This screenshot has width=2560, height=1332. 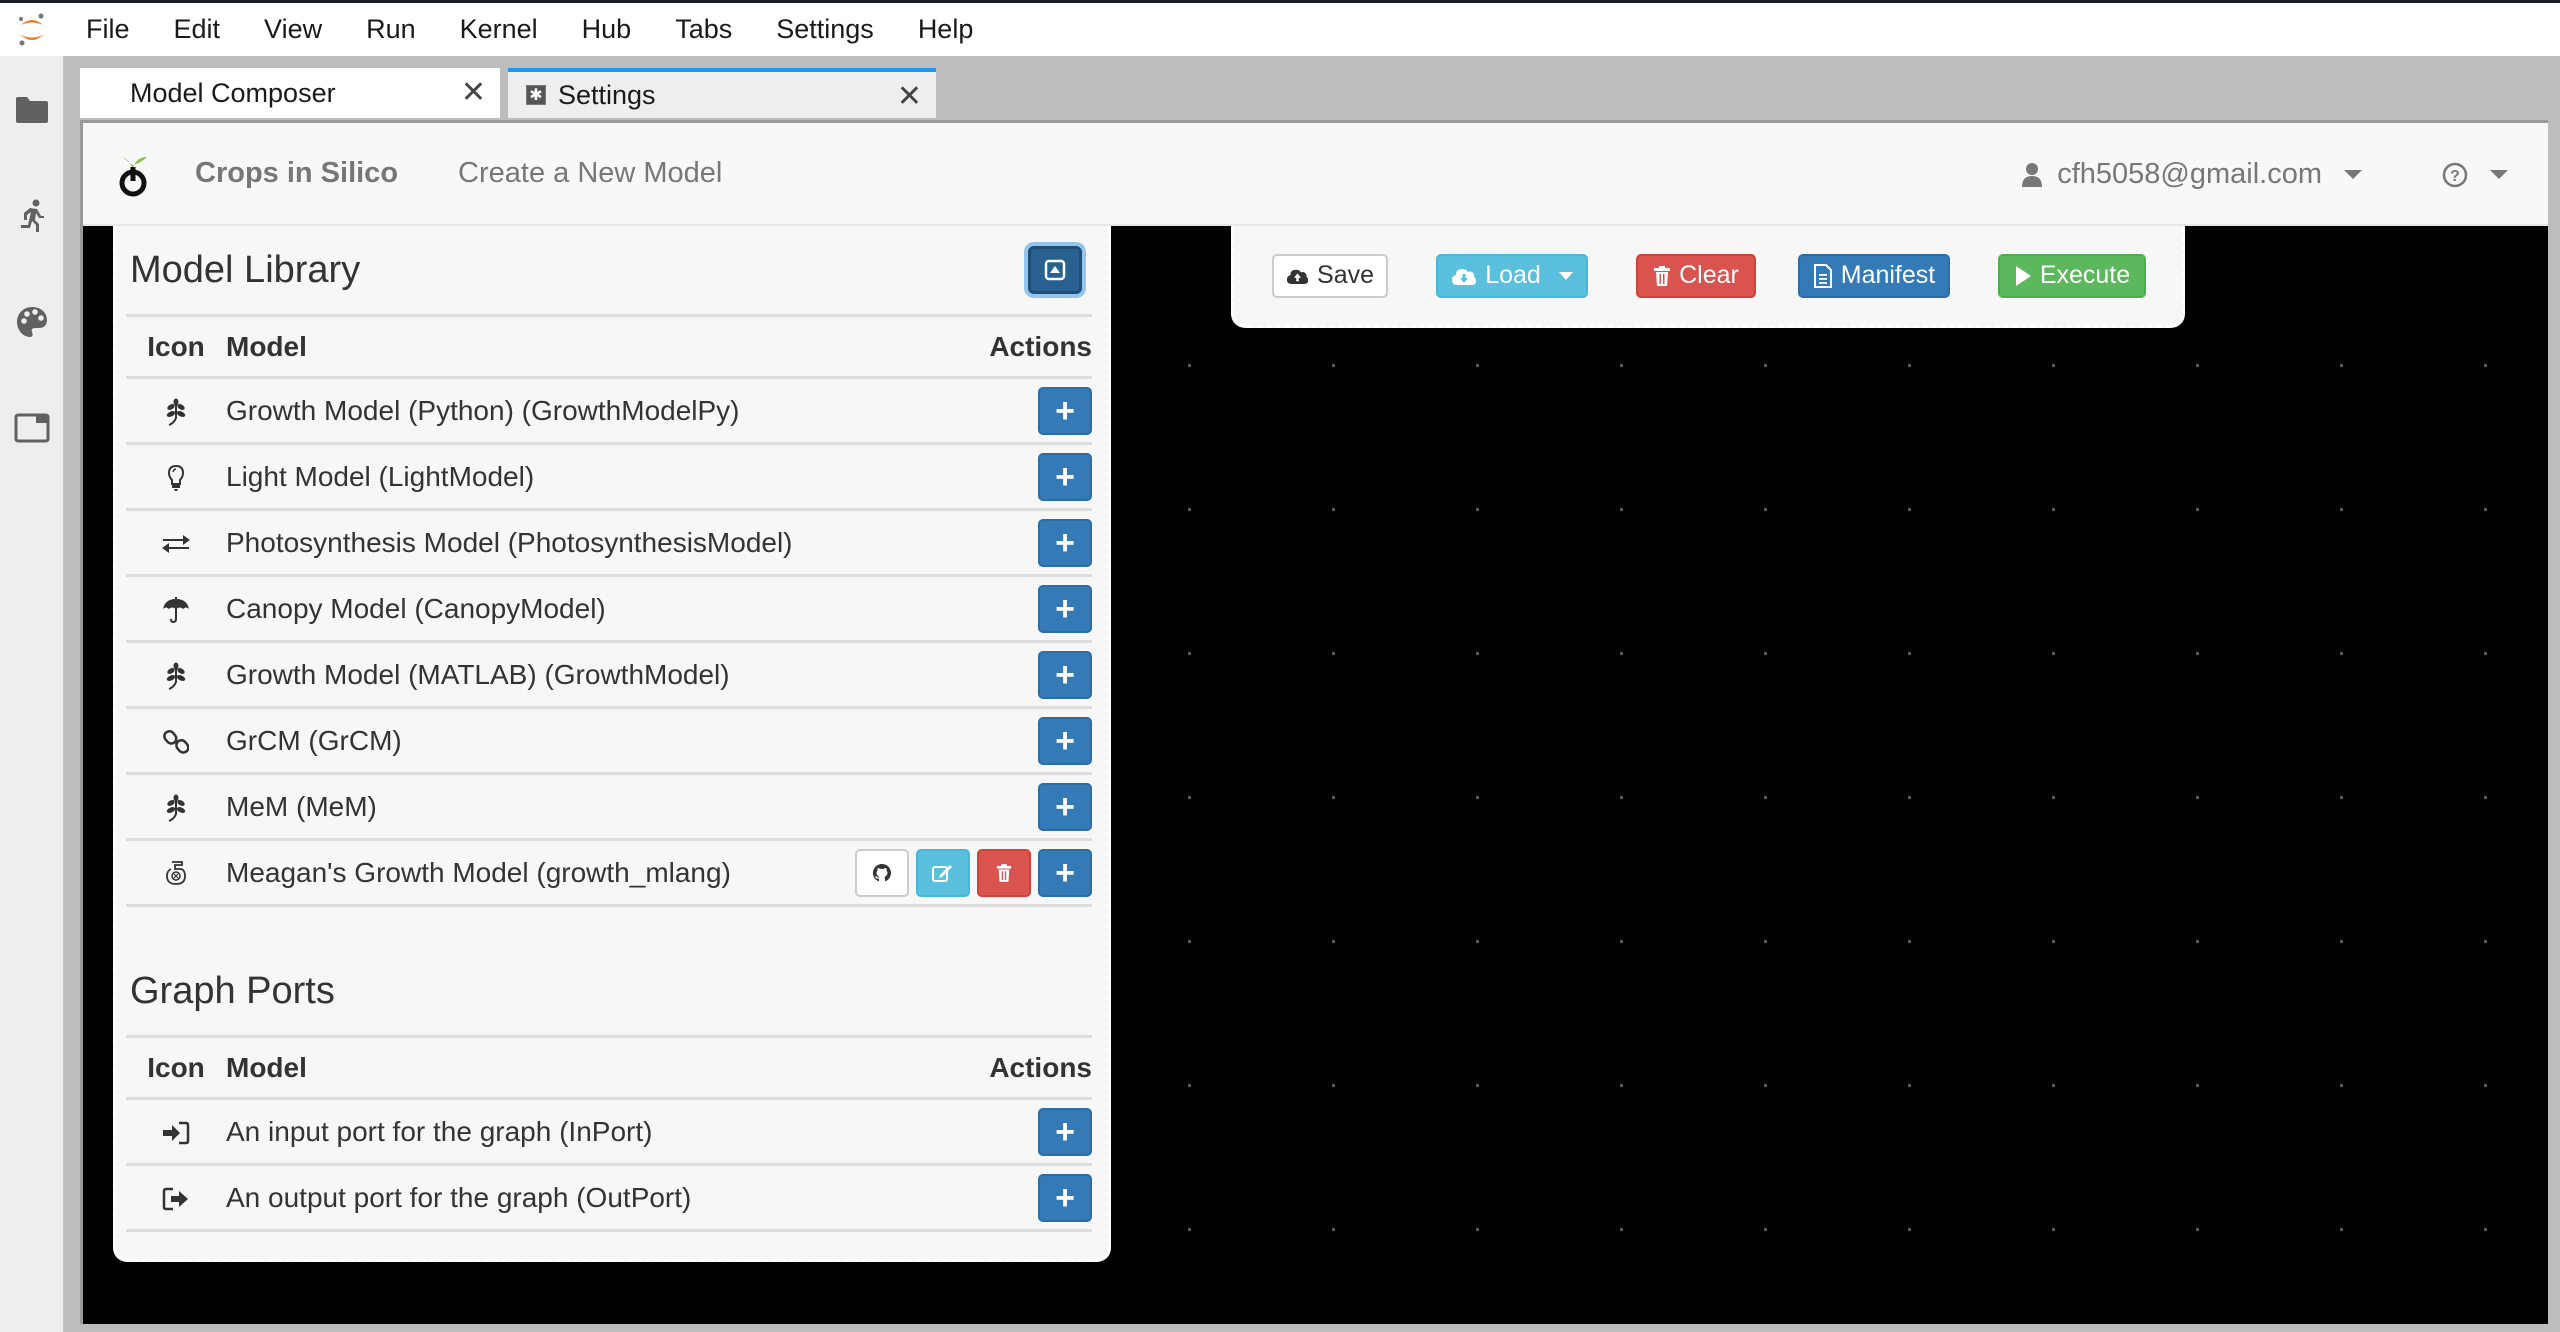 I want to click on html5-icon, so click(x=176, y=872).